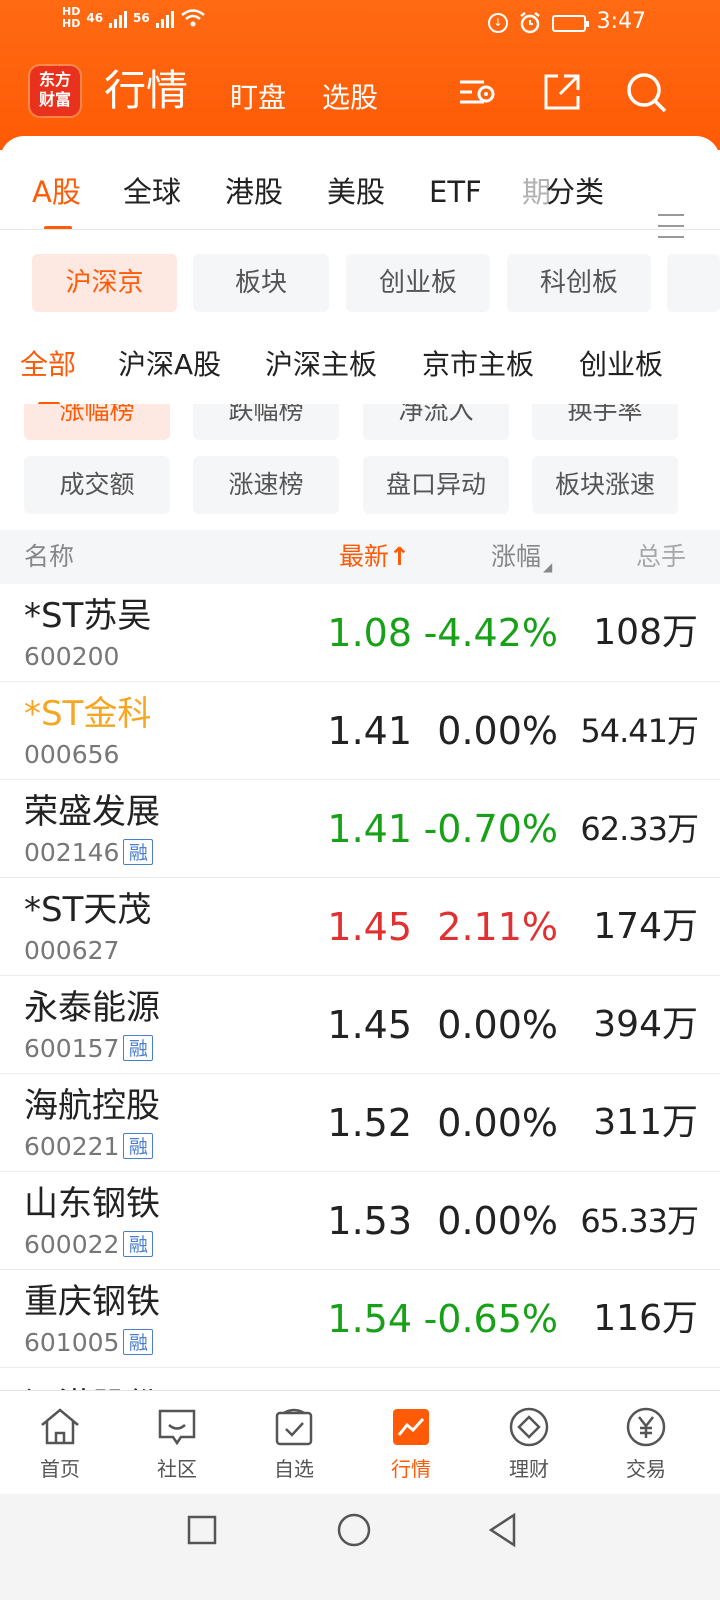  What do you see at coordinates (693, 283) in the screenshot?
I see `chip-more-partial` at bounding box center [693, 283].